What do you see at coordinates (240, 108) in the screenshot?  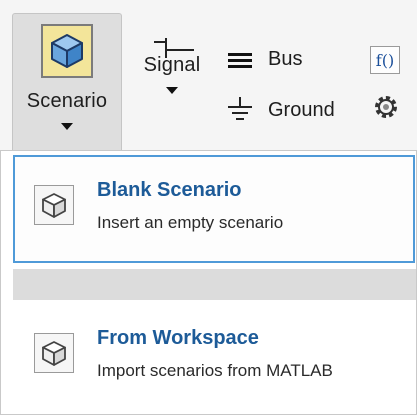 I see `ground-icon` at bounding box center [240, 108].